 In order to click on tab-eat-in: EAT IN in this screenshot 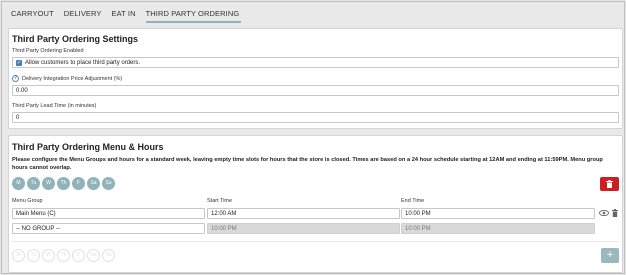, I will do `click(126, 15)`.